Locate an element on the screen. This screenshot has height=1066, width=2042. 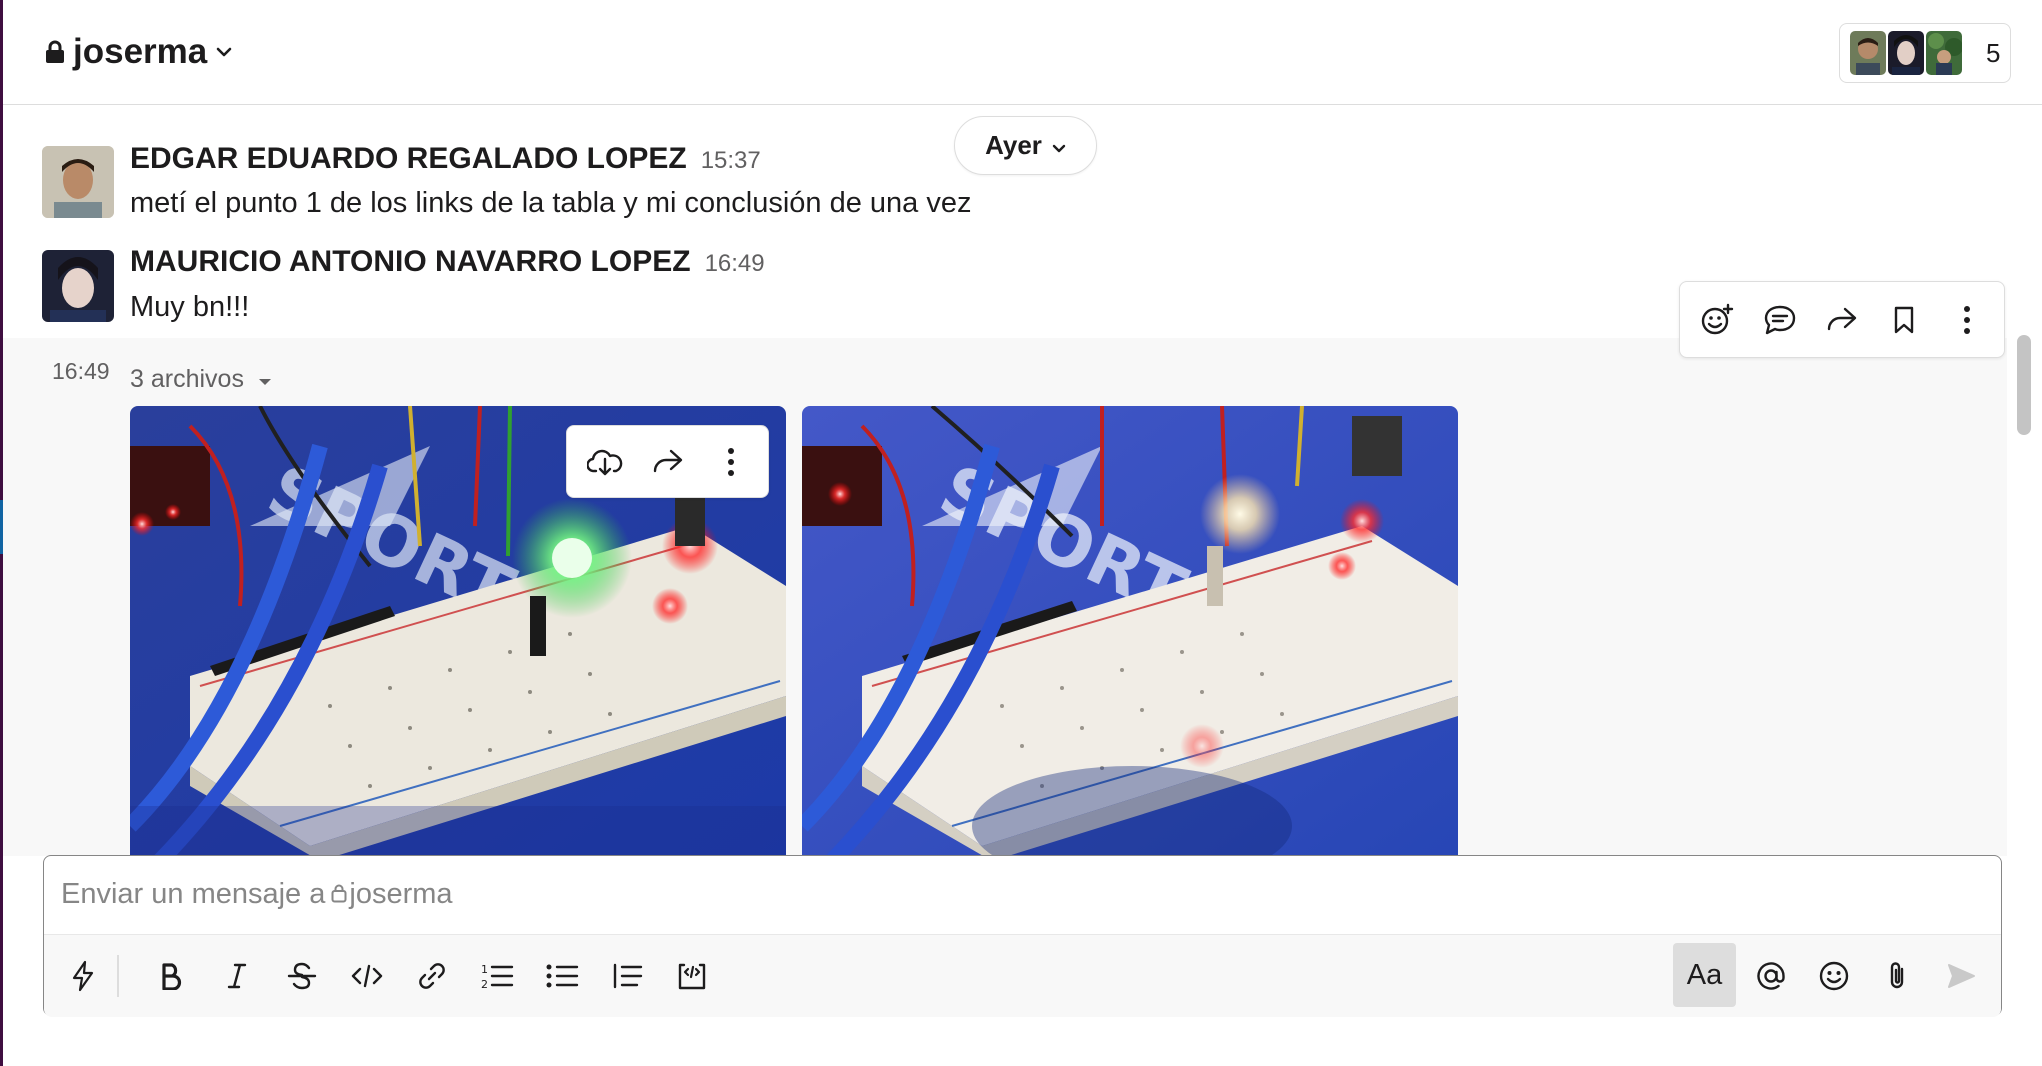
channel-name-button: joserma is located at coordinates (139, 52).